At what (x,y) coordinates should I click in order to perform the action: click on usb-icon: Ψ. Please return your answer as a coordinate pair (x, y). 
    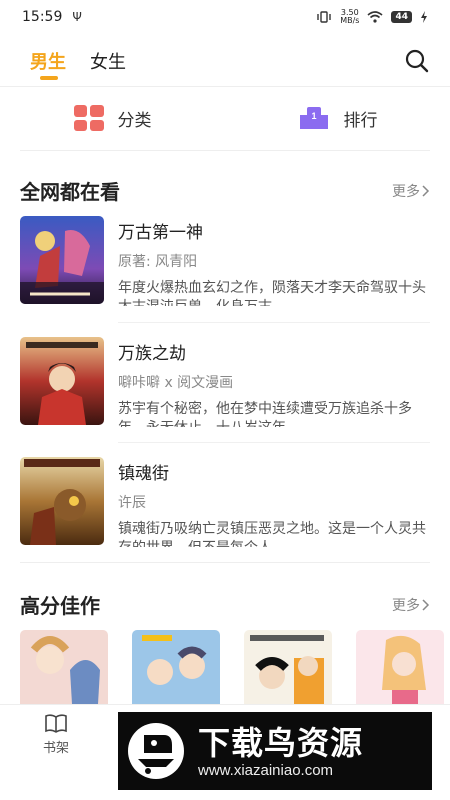
    Looking at the image, I should click on (77, 17).